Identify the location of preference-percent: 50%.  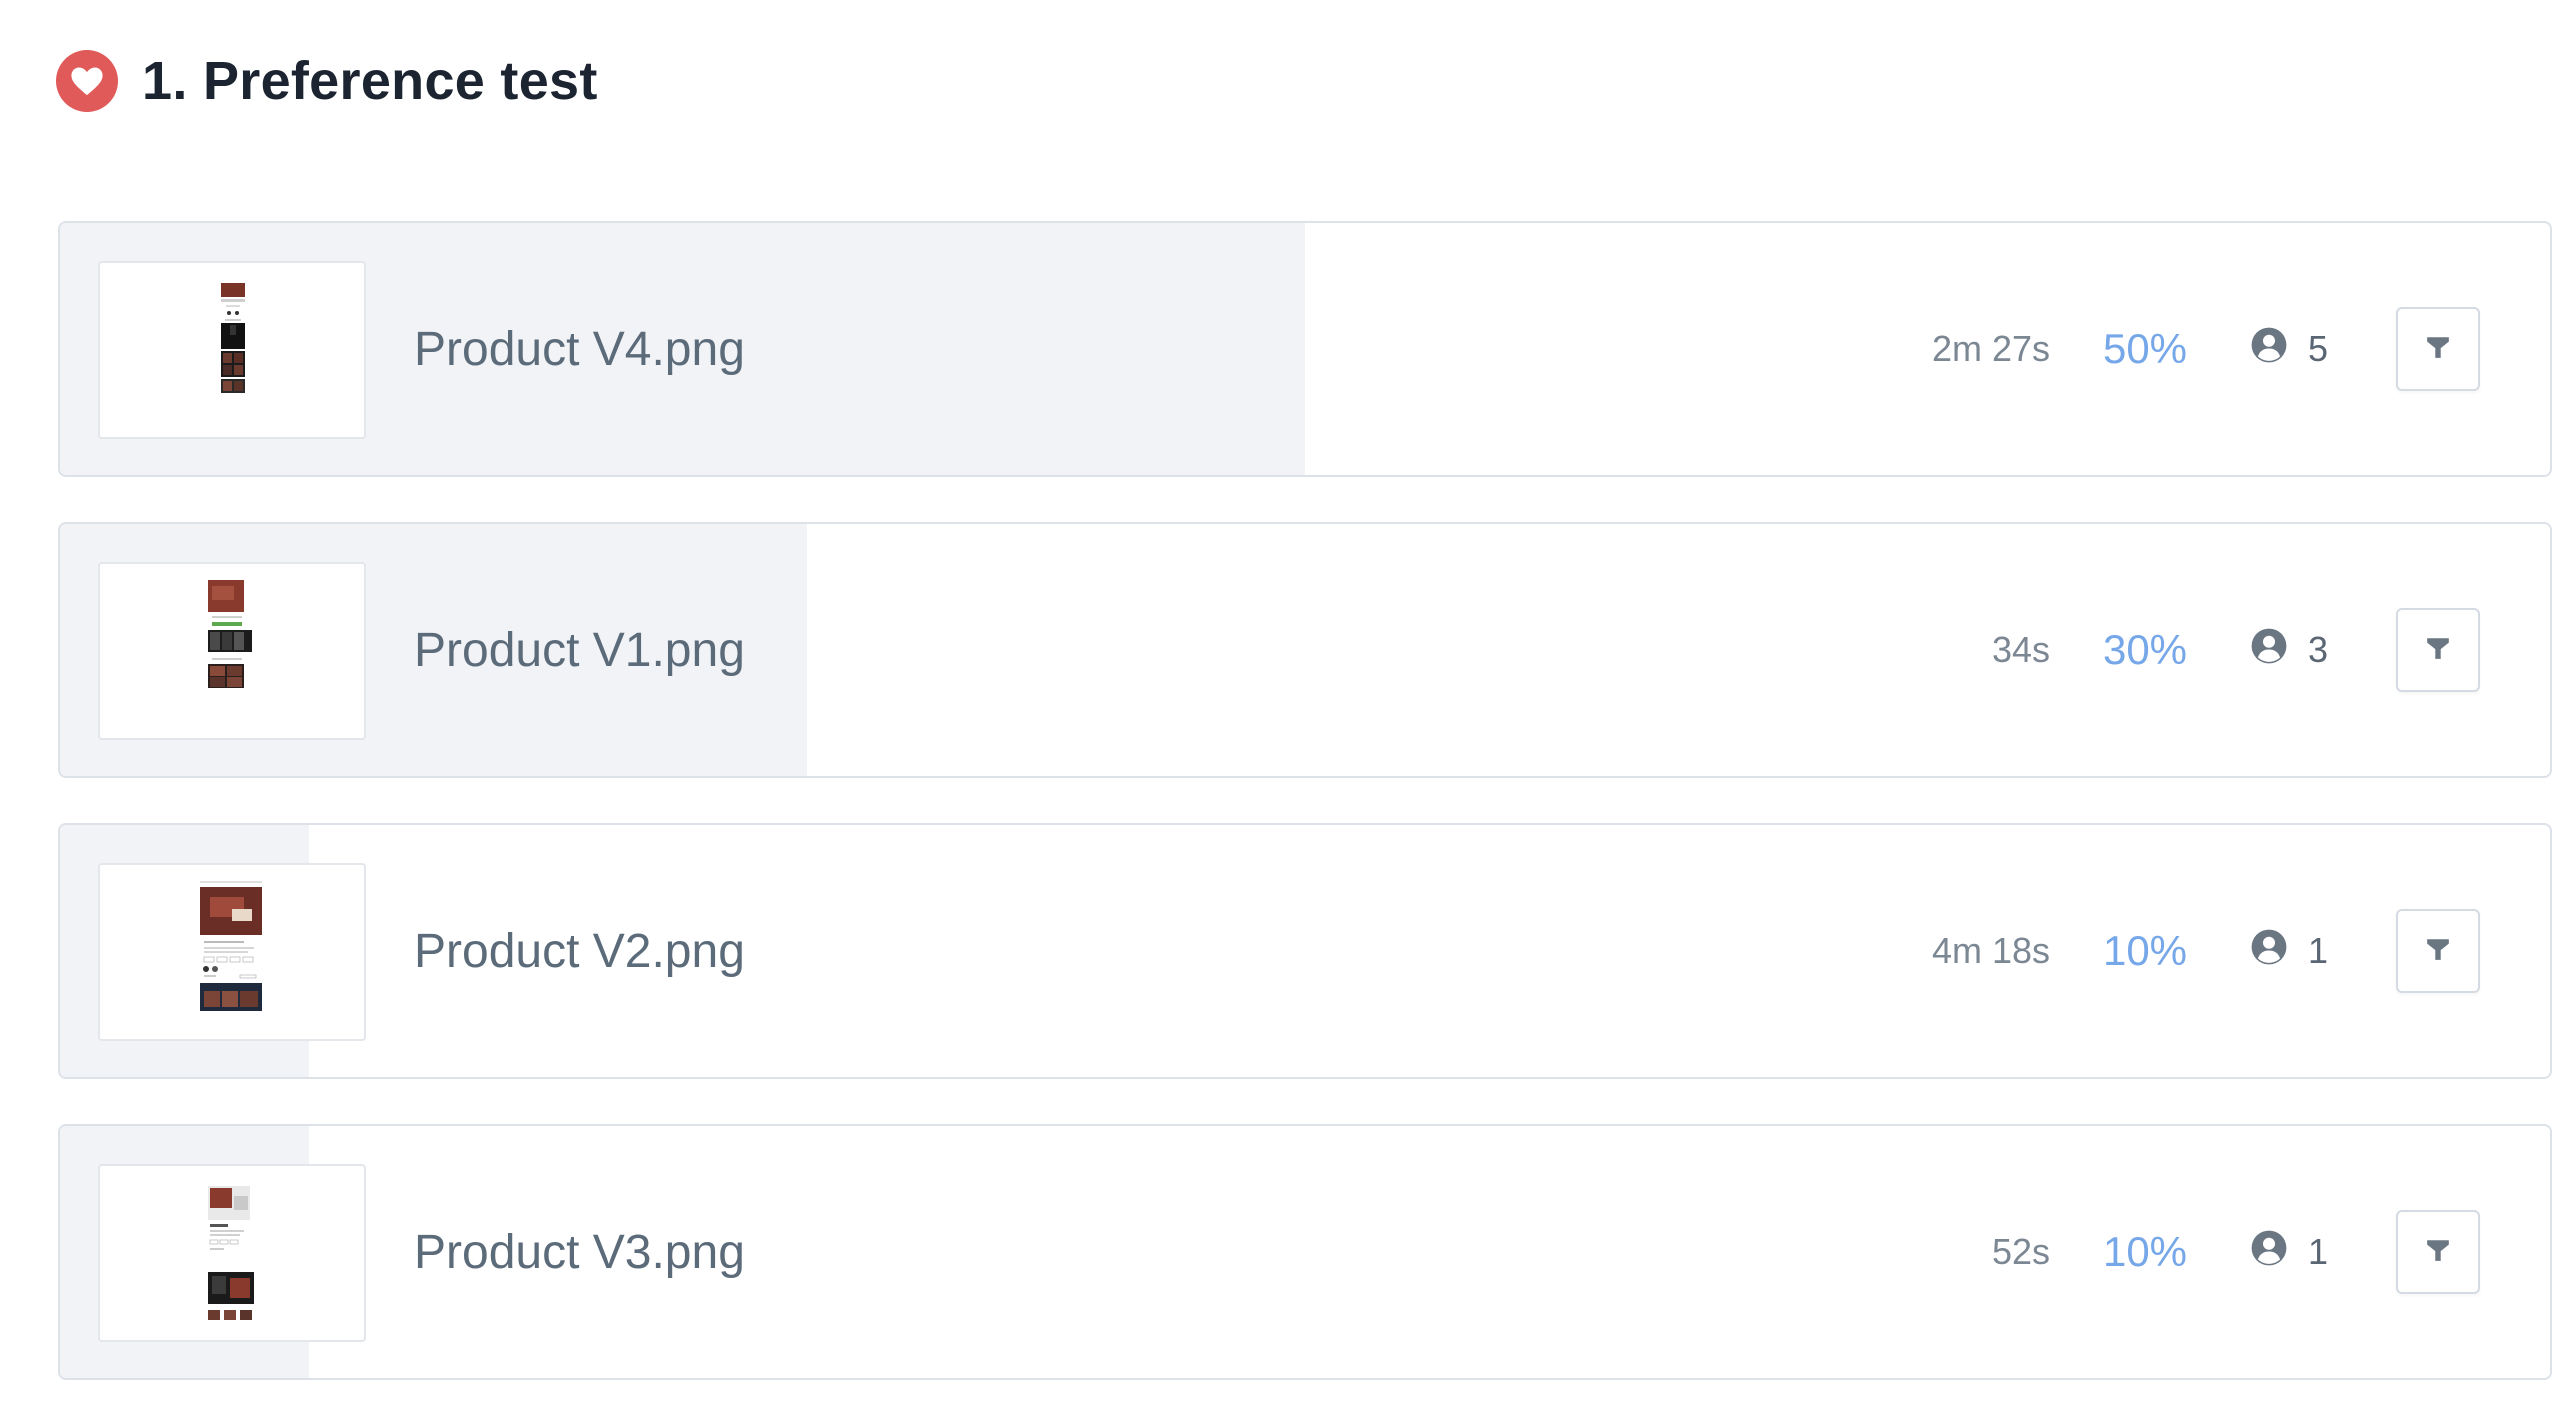
(2145, 348).